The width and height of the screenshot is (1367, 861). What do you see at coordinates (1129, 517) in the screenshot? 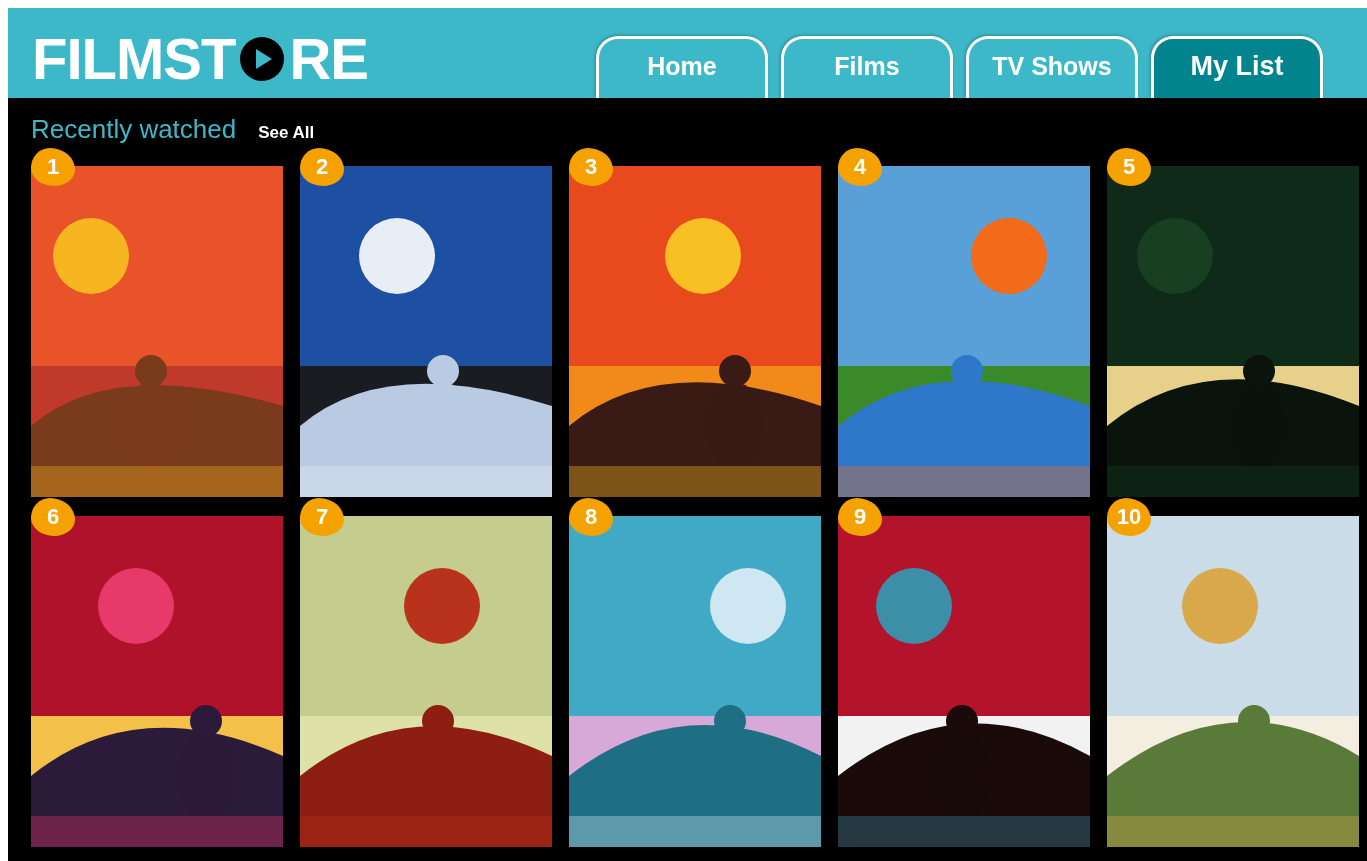
I see `rank-badge: 10` at bounding box center [1129, 517].